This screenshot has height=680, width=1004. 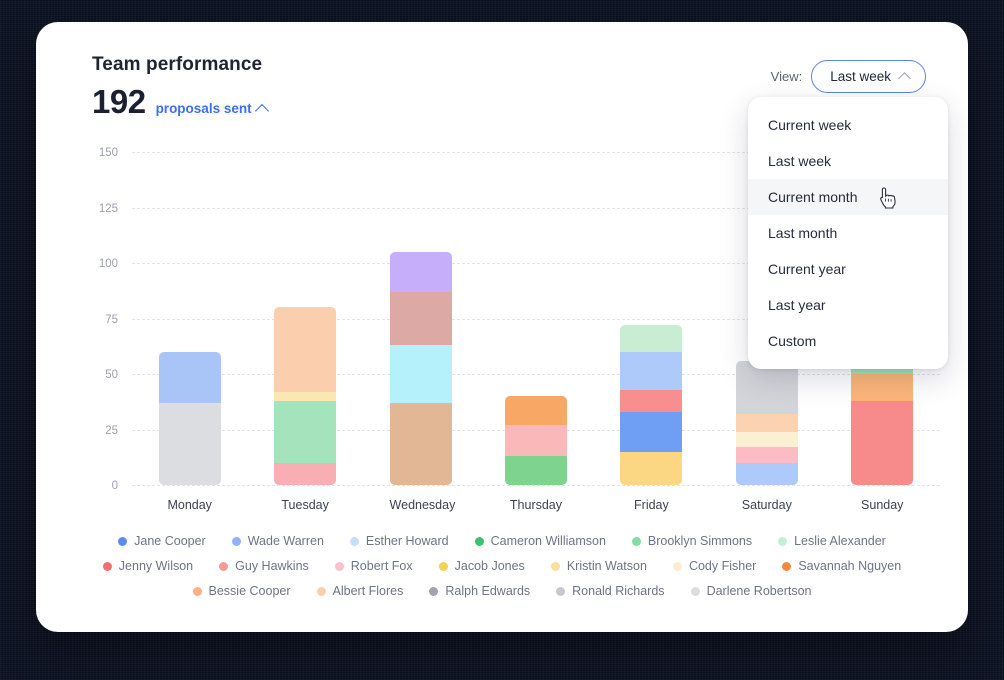 What do you see at coordinates (203, 108) in the screenshot?
I see `metric-label-text: proposals sent` at bounding box center [203, 108].